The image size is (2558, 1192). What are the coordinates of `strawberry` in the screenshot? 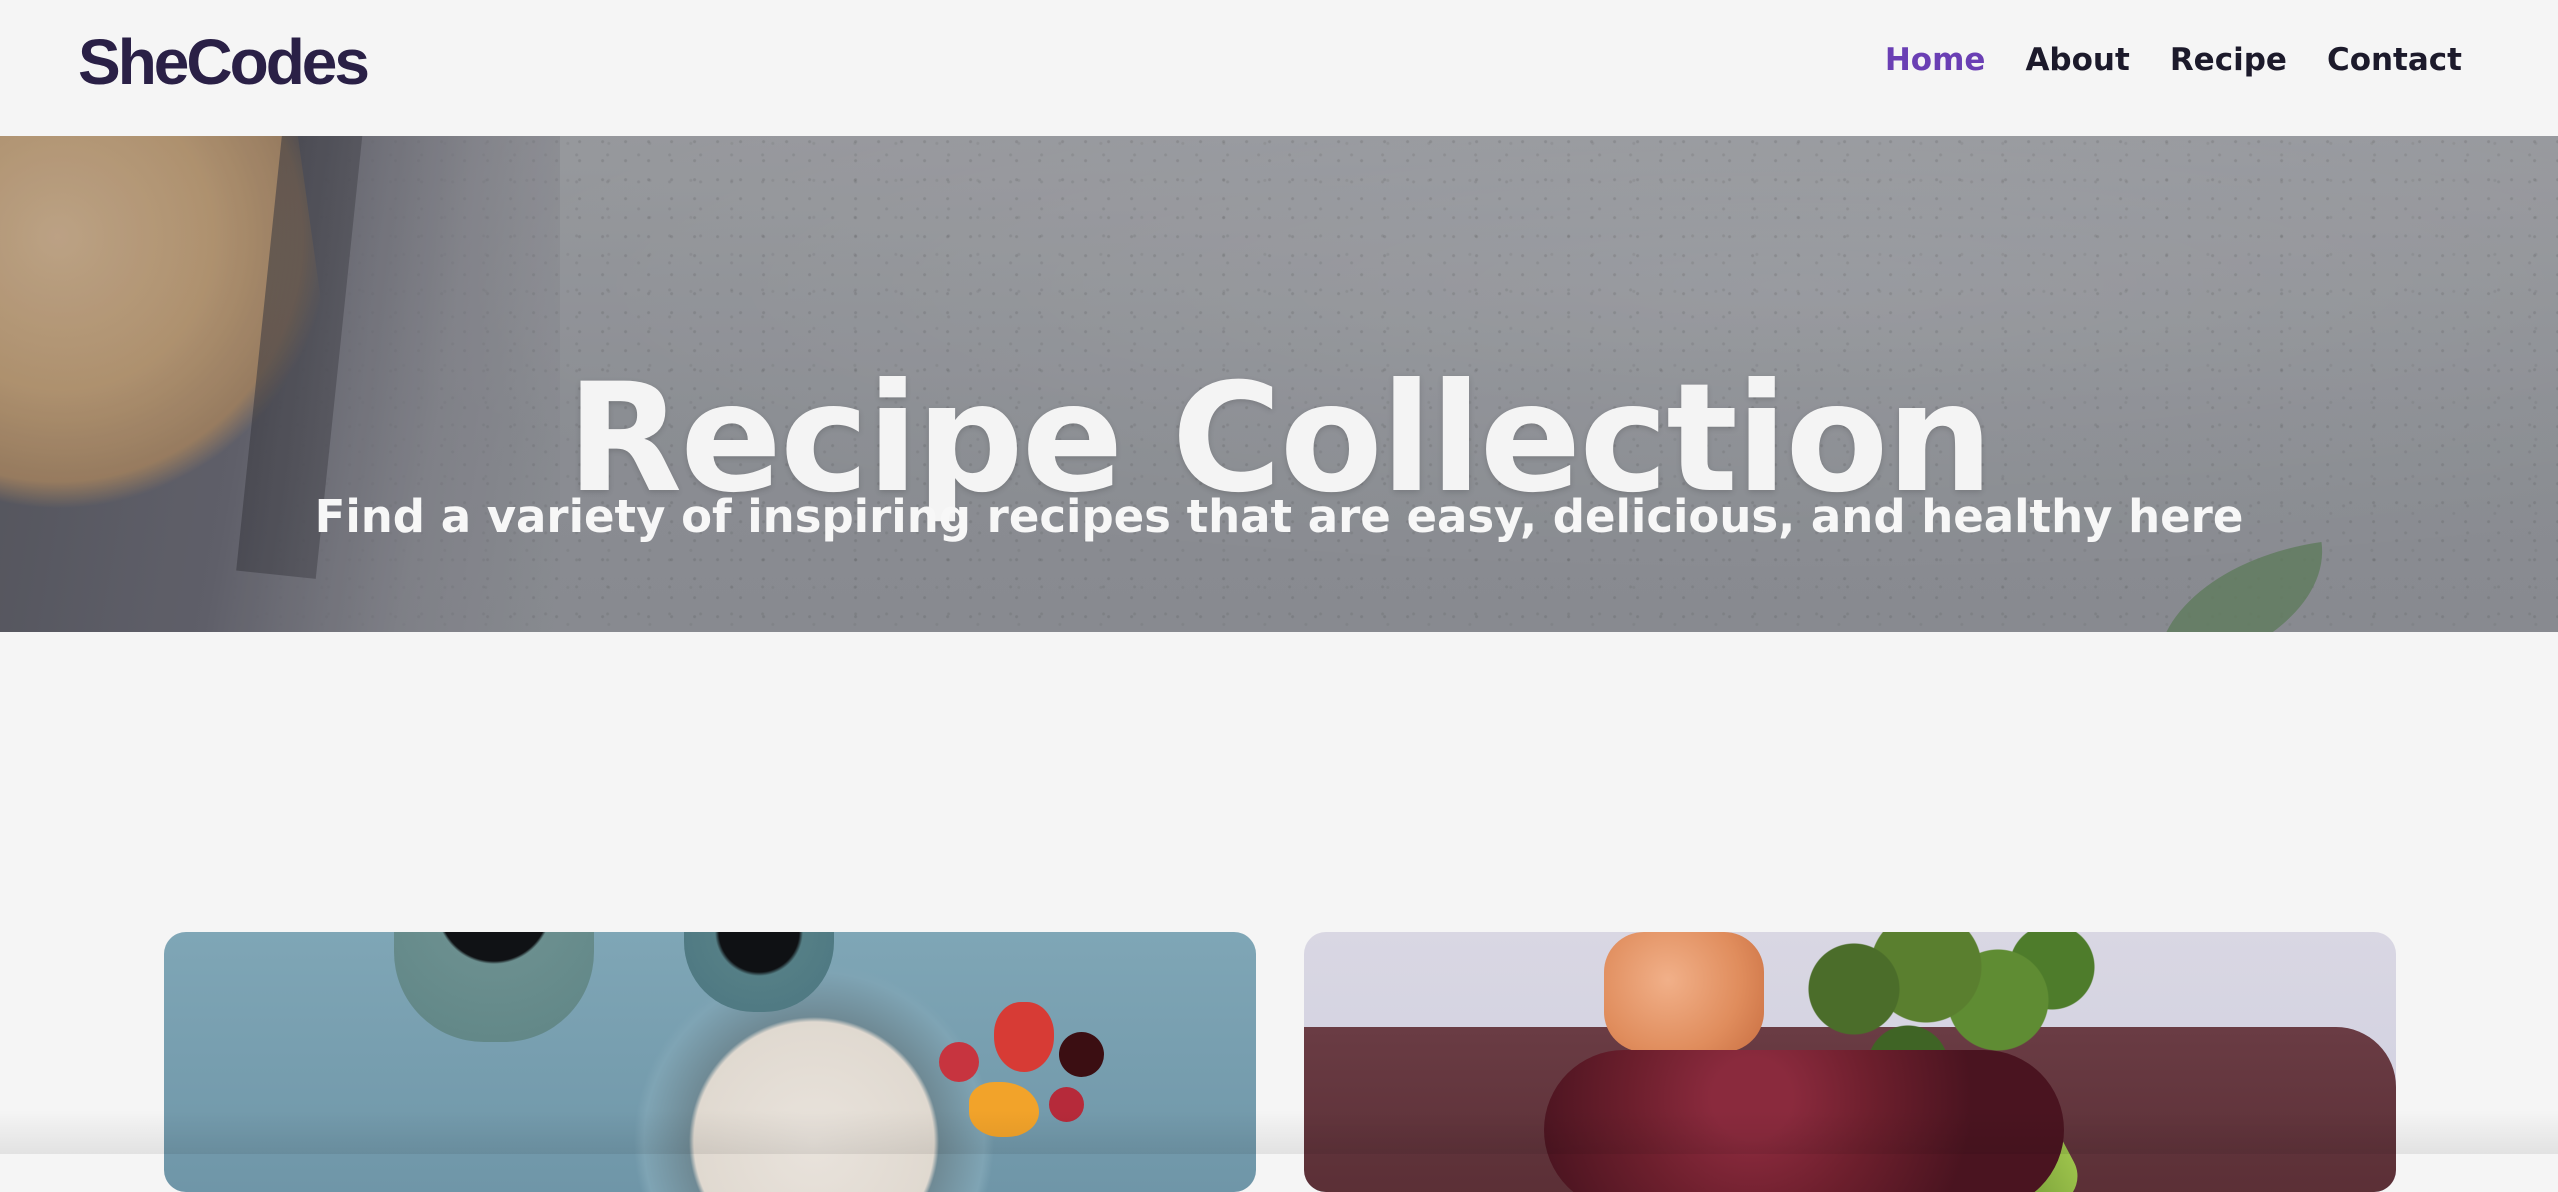 It's located at (1024, 1037).